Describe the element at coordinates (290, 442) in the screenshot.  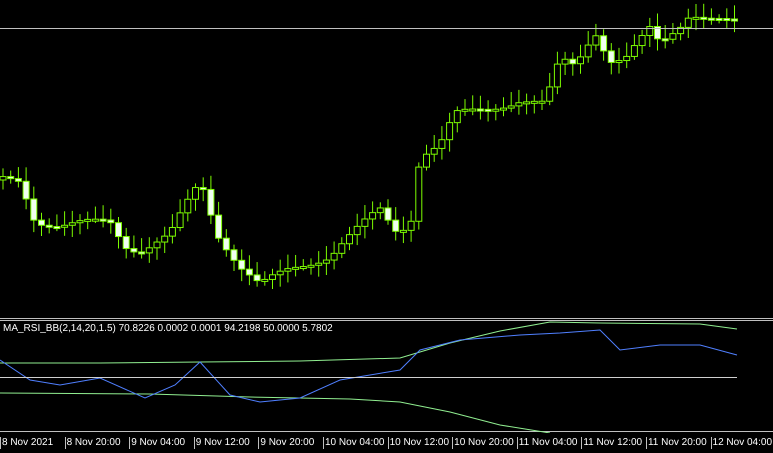
I see `time-axis-label: 9 Nov 20:00` at that location.